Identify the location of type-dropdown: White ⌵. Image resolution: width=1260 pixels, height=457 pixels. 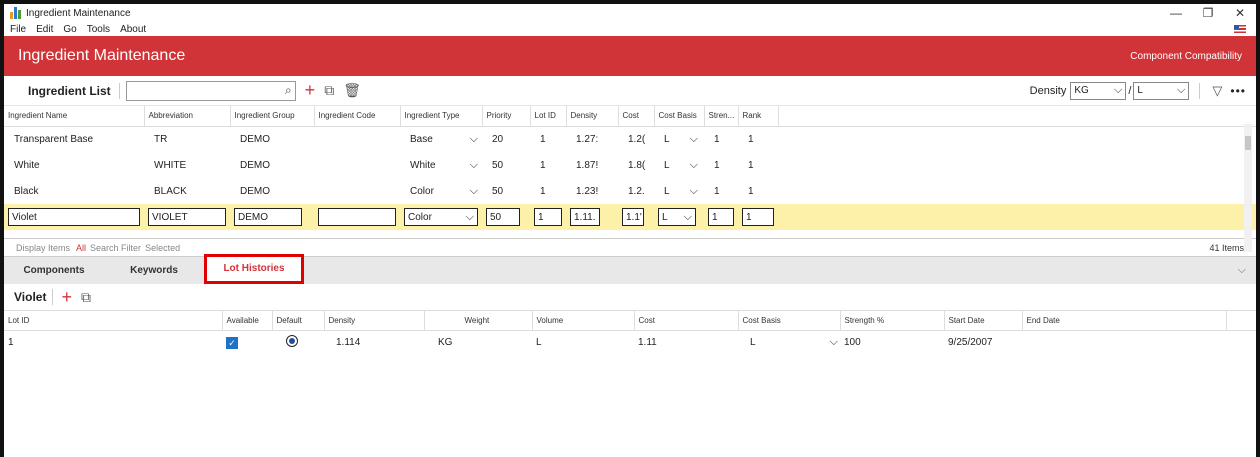
(444, 165).